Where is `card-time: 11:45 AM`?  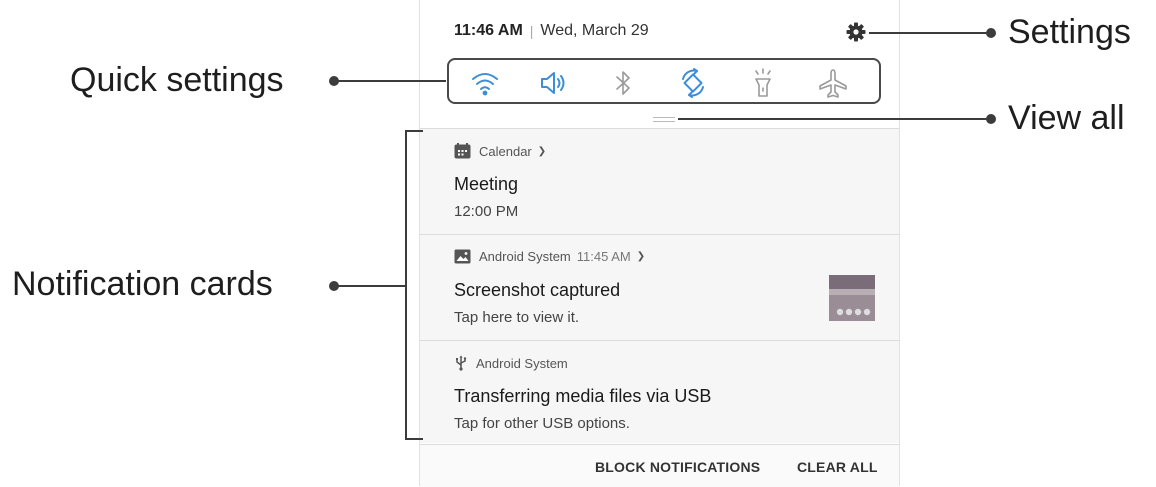
card-time: 11:45 AM is located at coordinates (603, 256).